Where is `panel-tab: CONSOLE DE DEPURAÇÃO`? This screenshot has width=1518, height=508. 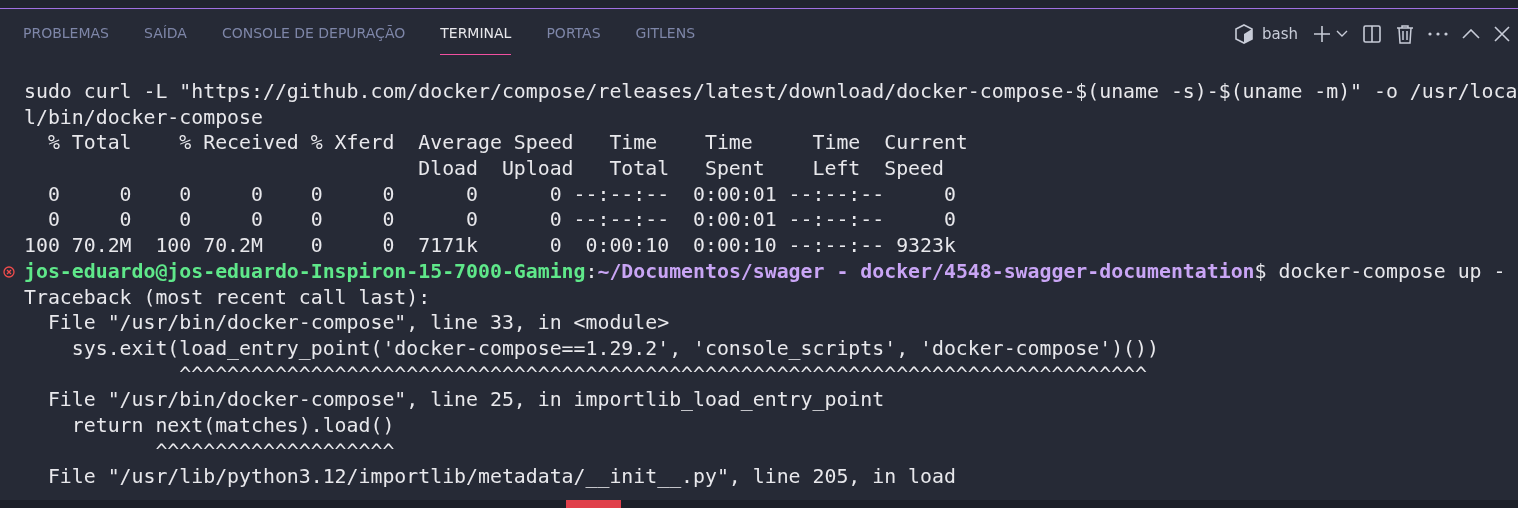
panel-tab: CONSOLE DE DEPURAÇÃO is located at coordinates (313, 34).